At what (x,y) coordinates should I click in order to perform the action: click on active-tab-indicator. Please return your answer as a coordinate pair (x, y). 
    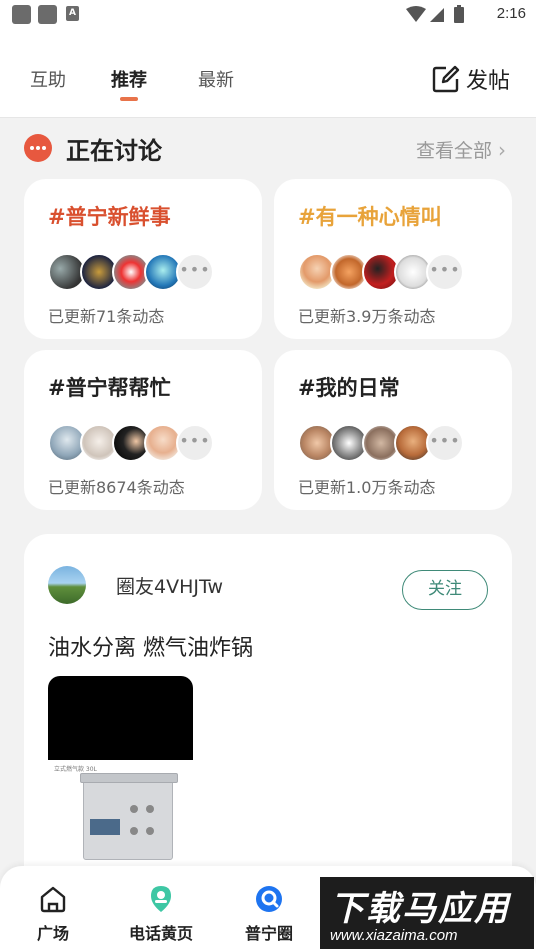
    Looking at the image, I should click on (129, 99).